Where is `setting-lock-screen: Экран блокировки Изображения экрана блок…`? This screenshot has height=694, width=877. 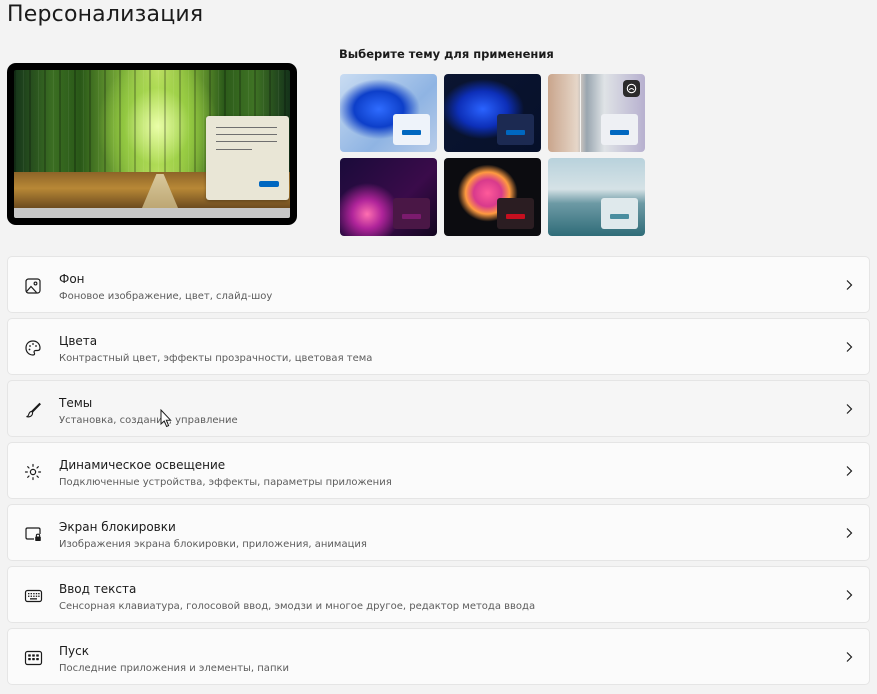
setting-lock-screen: Экран блокировки Изображения экрана блок… is located at coordinates (438, 532).